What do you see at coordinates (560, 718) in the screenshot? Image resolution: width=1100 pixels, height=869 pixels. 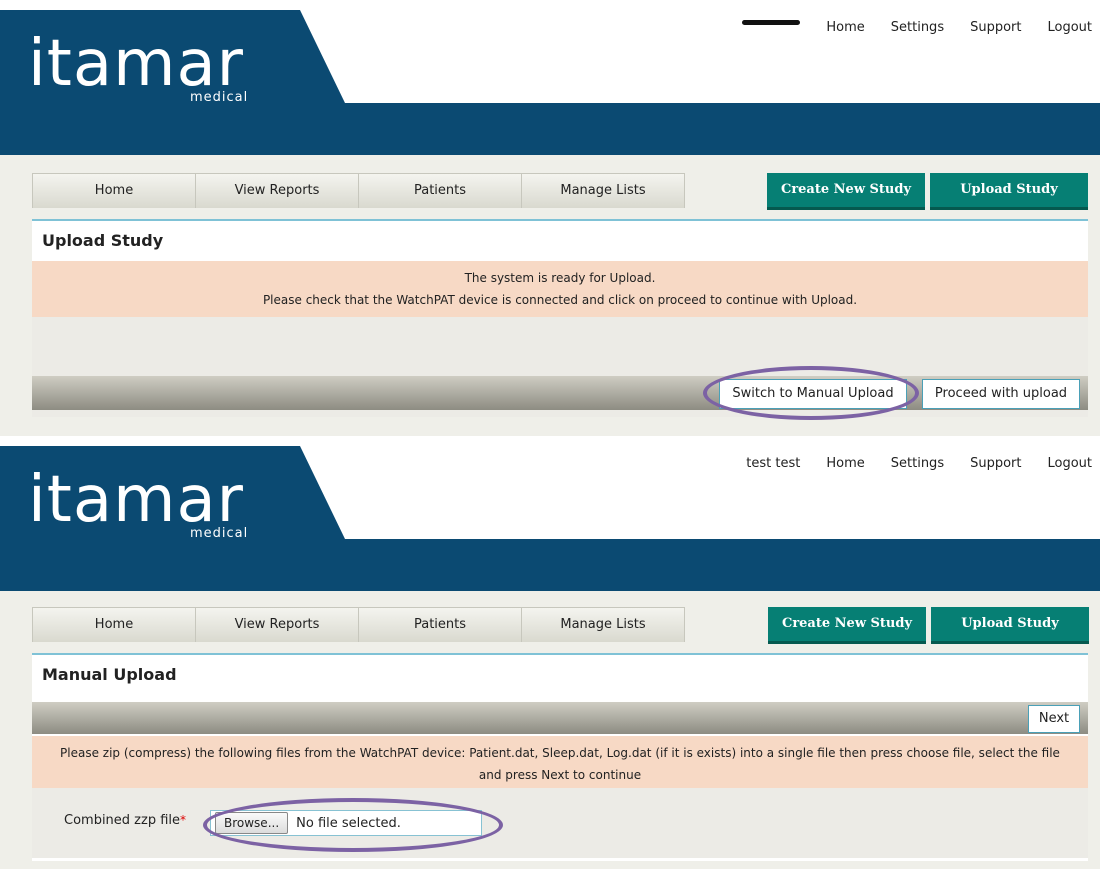 I see `action-bar` at bounding box center [560, 718].